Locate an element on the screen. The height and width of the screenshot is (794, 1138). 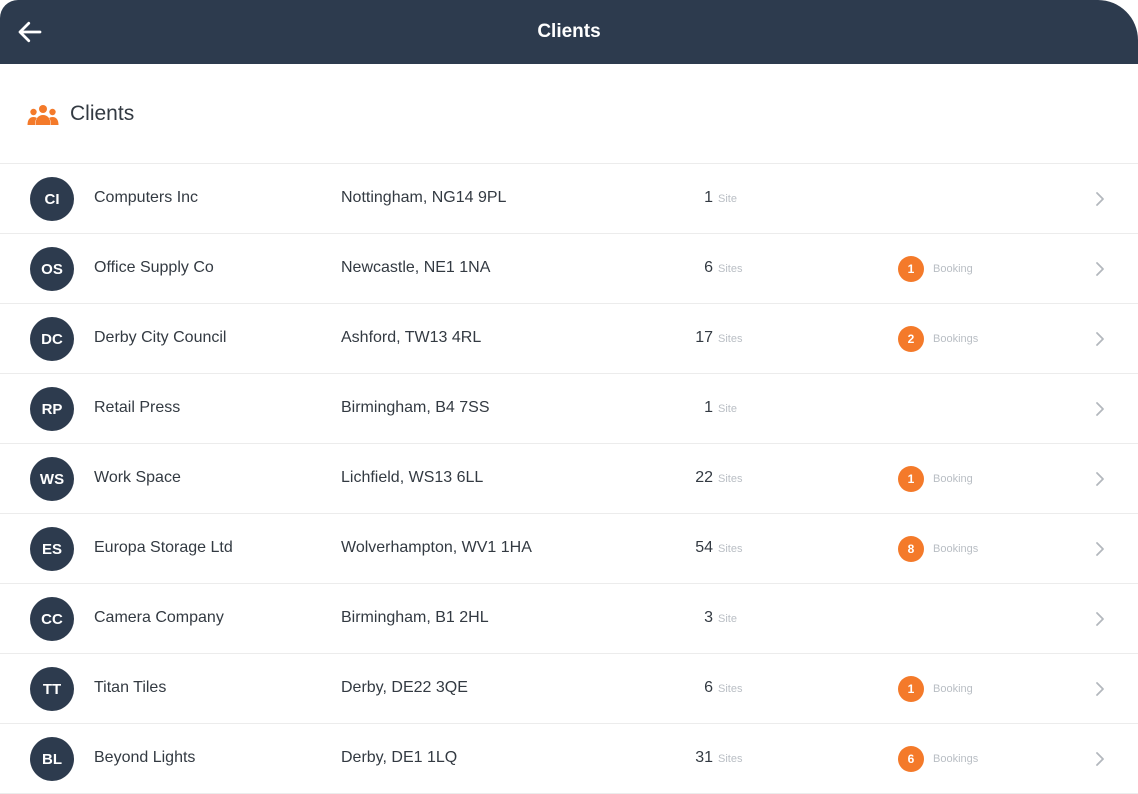
client-sites-count: 17 is located at coordinates (704, 337).